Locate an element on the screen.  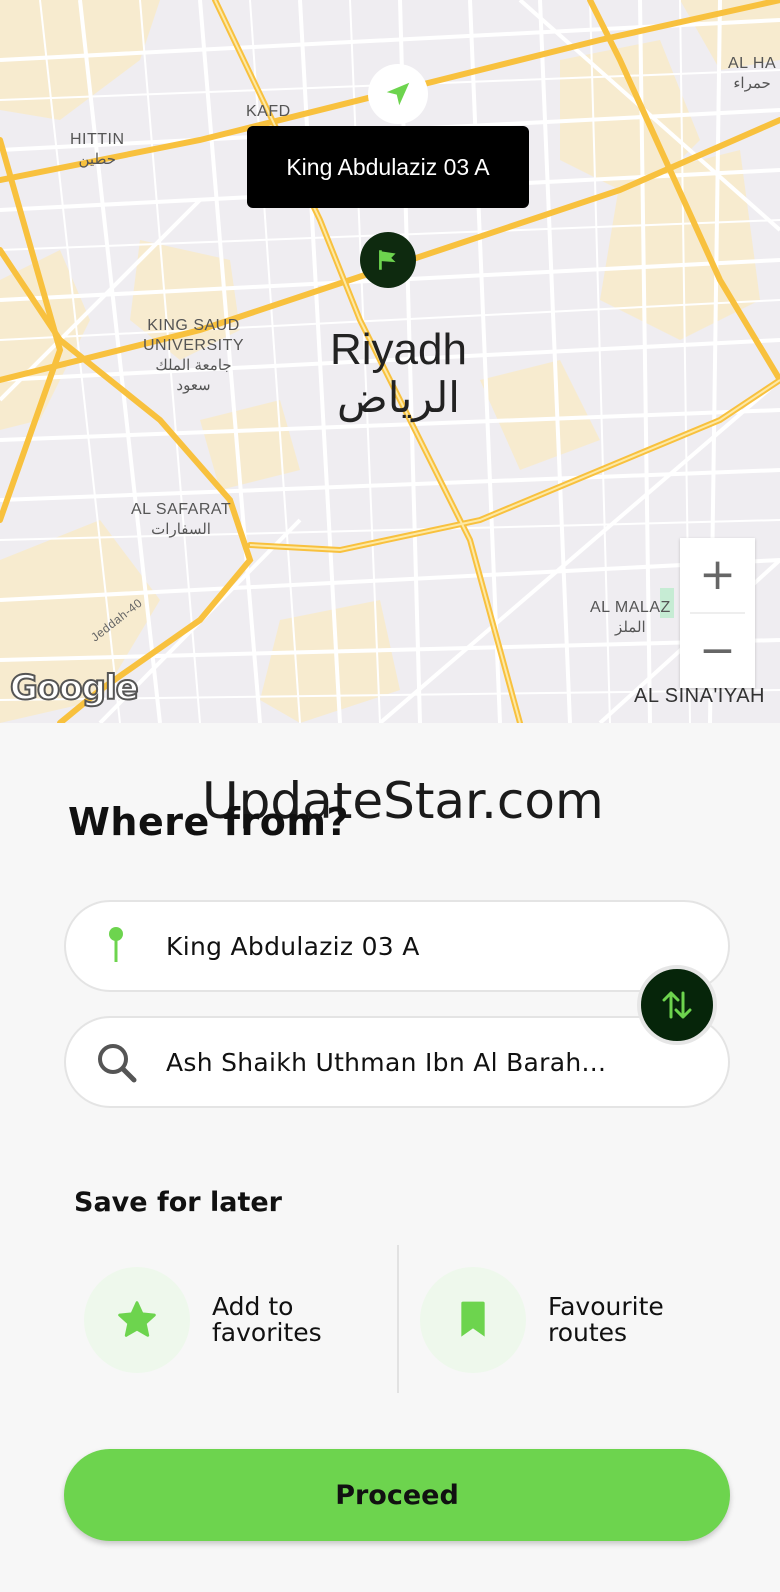
navigation-arrow-icon is located at coordinates (398, 94).